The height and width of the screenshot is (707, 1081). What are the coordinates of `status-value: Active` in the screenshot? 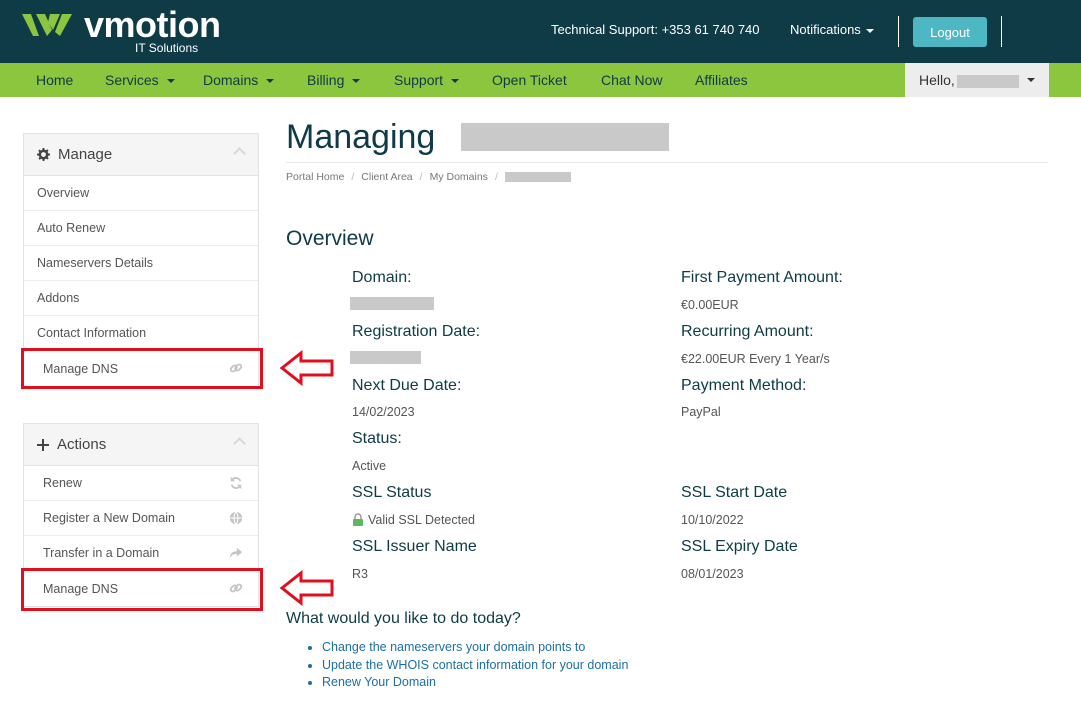 It's located at (369, 466).